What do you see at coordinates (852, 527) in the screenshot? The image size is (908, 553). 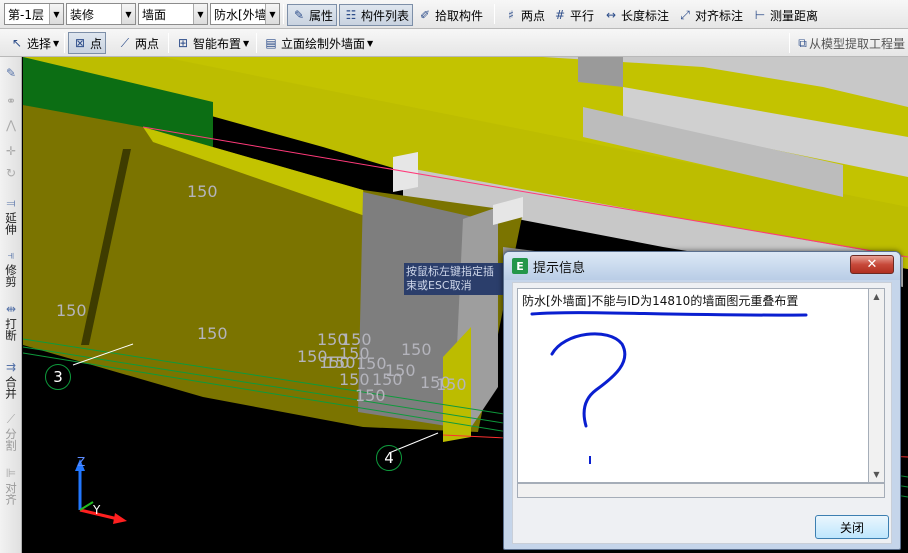 I see `dialog-ok-button: 关闭` at bounding box center [852, 527].